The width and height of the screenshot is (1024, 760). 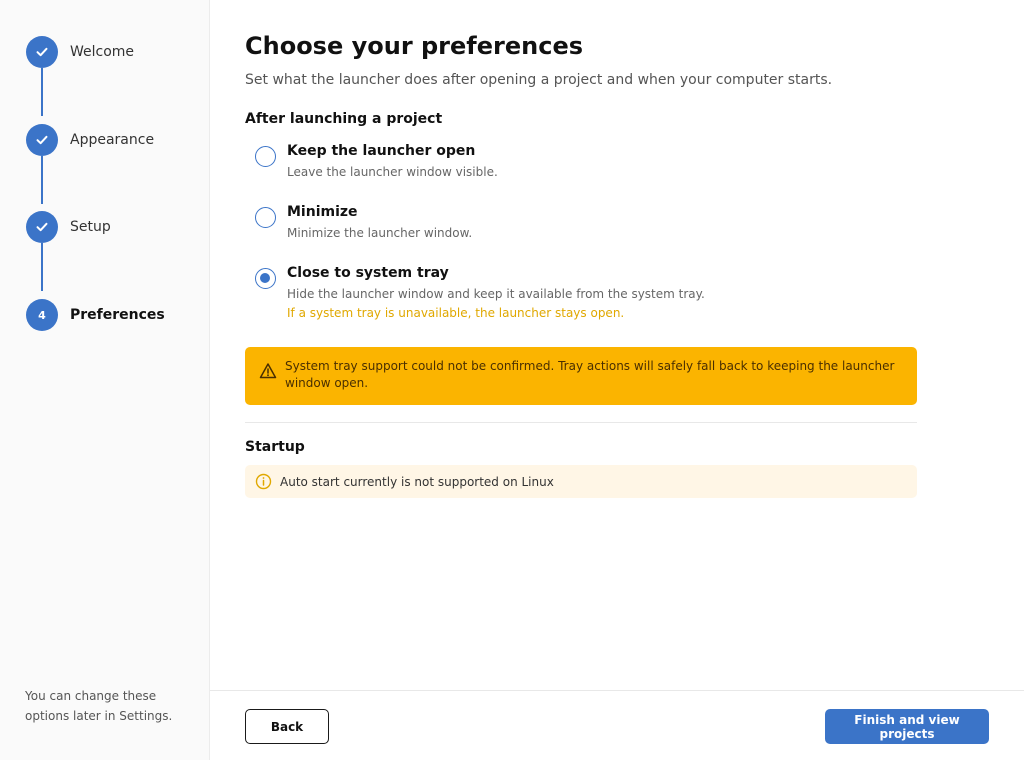 What do you see at coordinates (265, 217) in the screenshot?
I see `radio-minimize` at bounding box center [265, 217].